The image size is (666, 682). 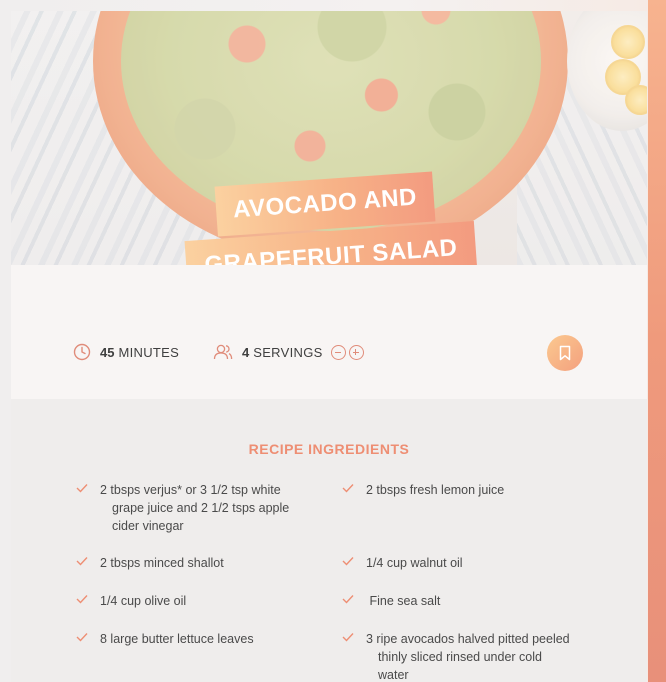 I want to click on ingredient-text: 2 tbsps minced shallot, so click(x=162, y=563).